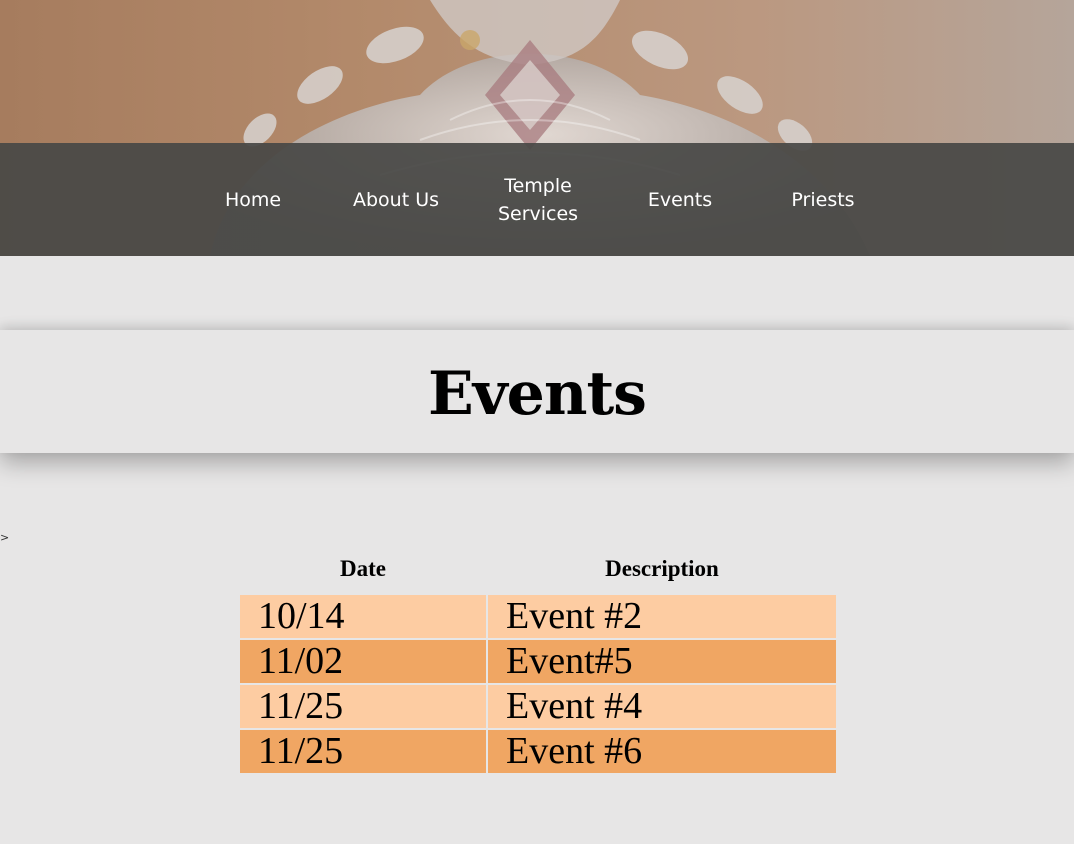 This screenshot has width=1074, height=844. What do you see at coordinates (363, 568) in the screenshot?
I see `date-column-header: Date` at bounding box center [363, 568].